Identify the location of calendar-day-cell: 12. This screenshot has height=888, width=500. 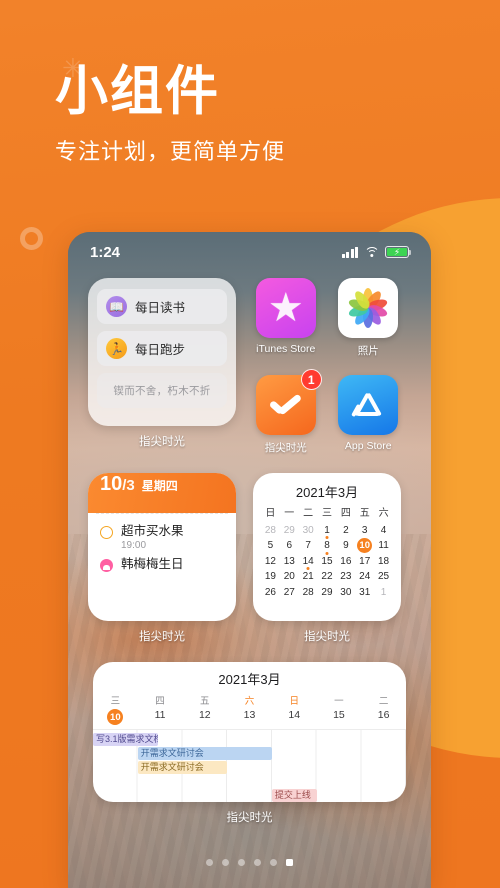
(270, 562).